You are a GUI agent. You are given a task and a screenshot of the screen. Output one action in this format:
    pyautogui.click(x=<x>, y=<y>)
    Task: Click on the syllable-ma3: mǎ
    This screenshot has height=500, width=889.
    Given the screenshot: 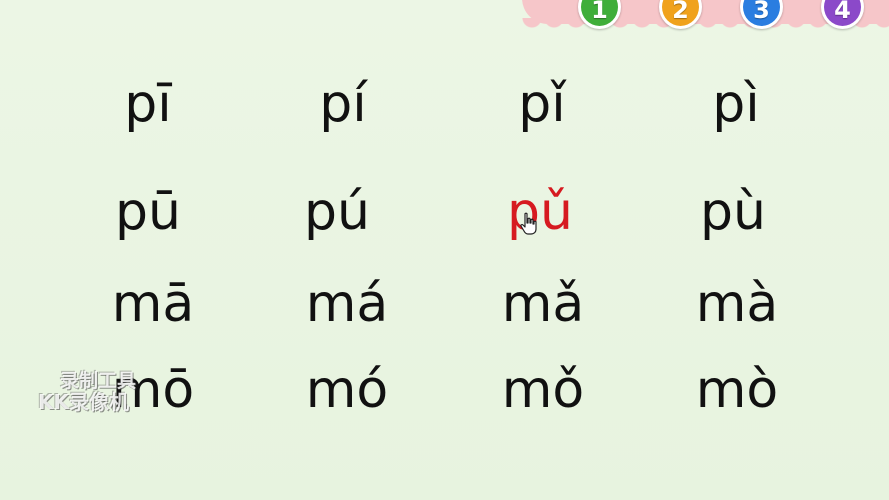 What is the action you would take?
    pyautogui.click(x=543, y=304)
    